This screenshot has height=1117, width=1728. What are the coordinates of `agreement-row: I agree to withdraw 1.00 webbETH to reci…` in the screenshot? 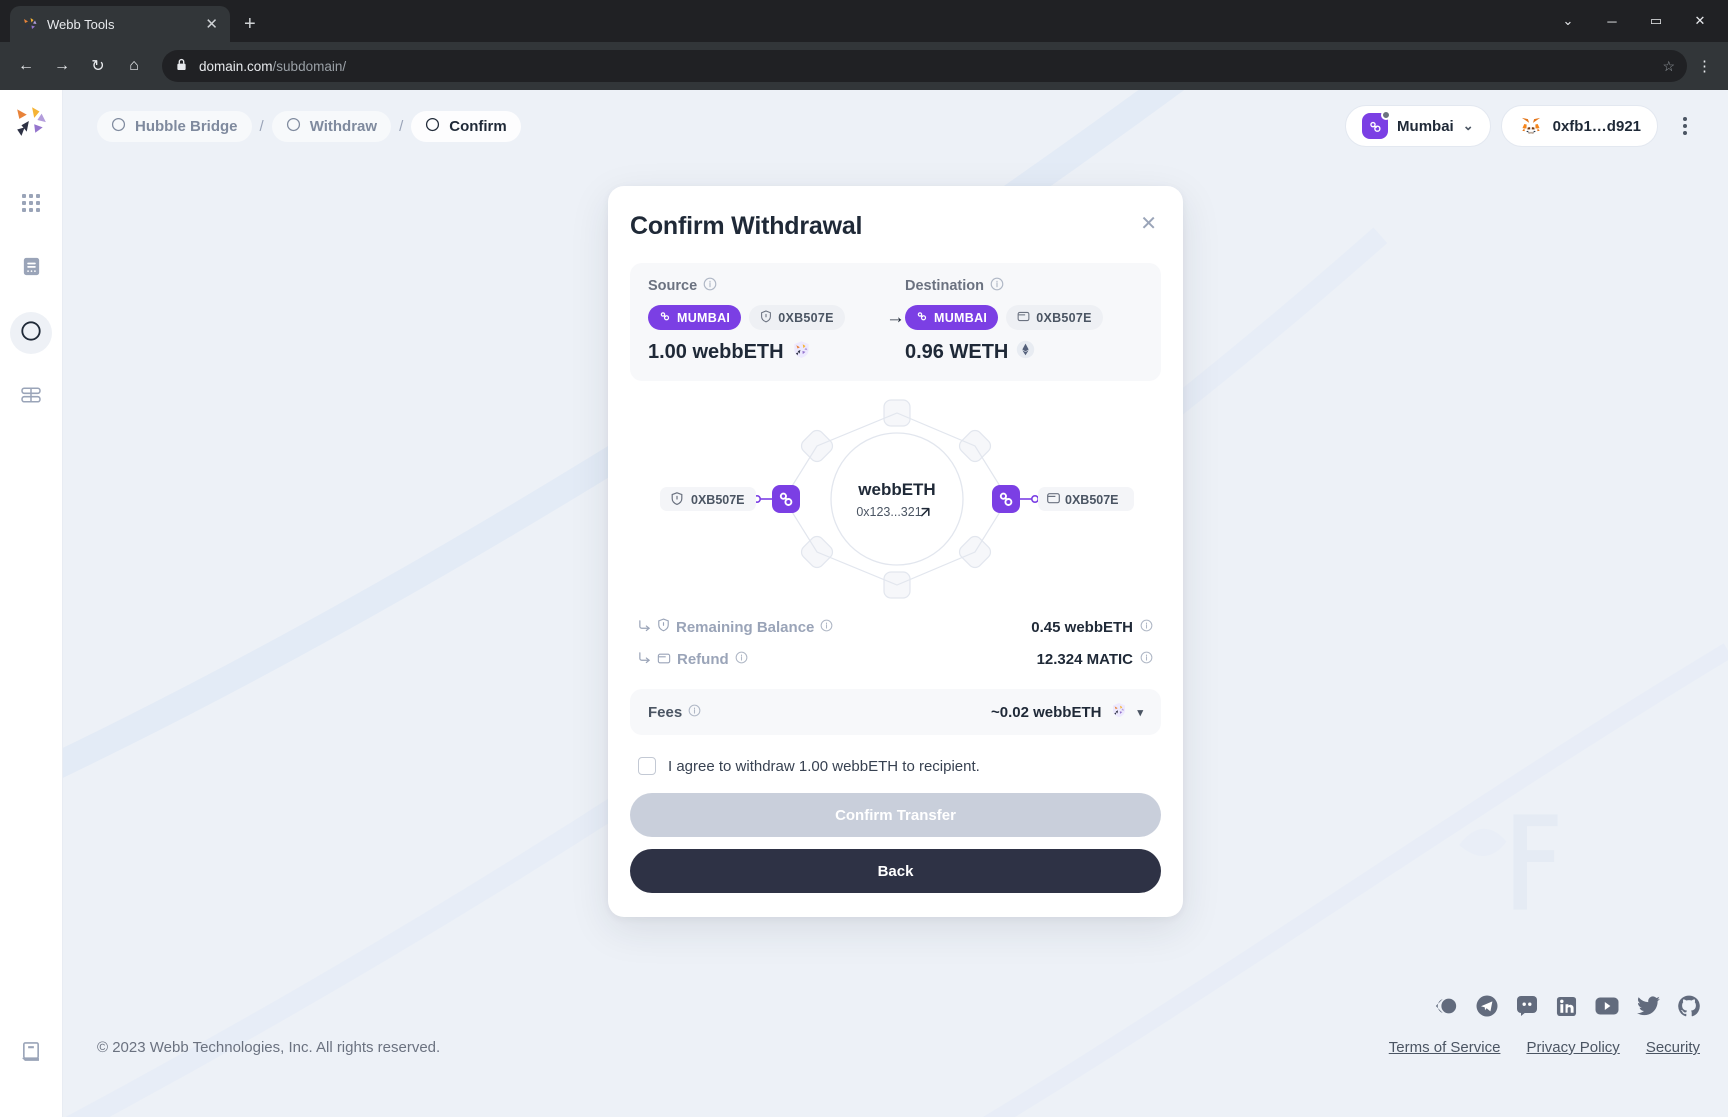 It's located at (899, 766).